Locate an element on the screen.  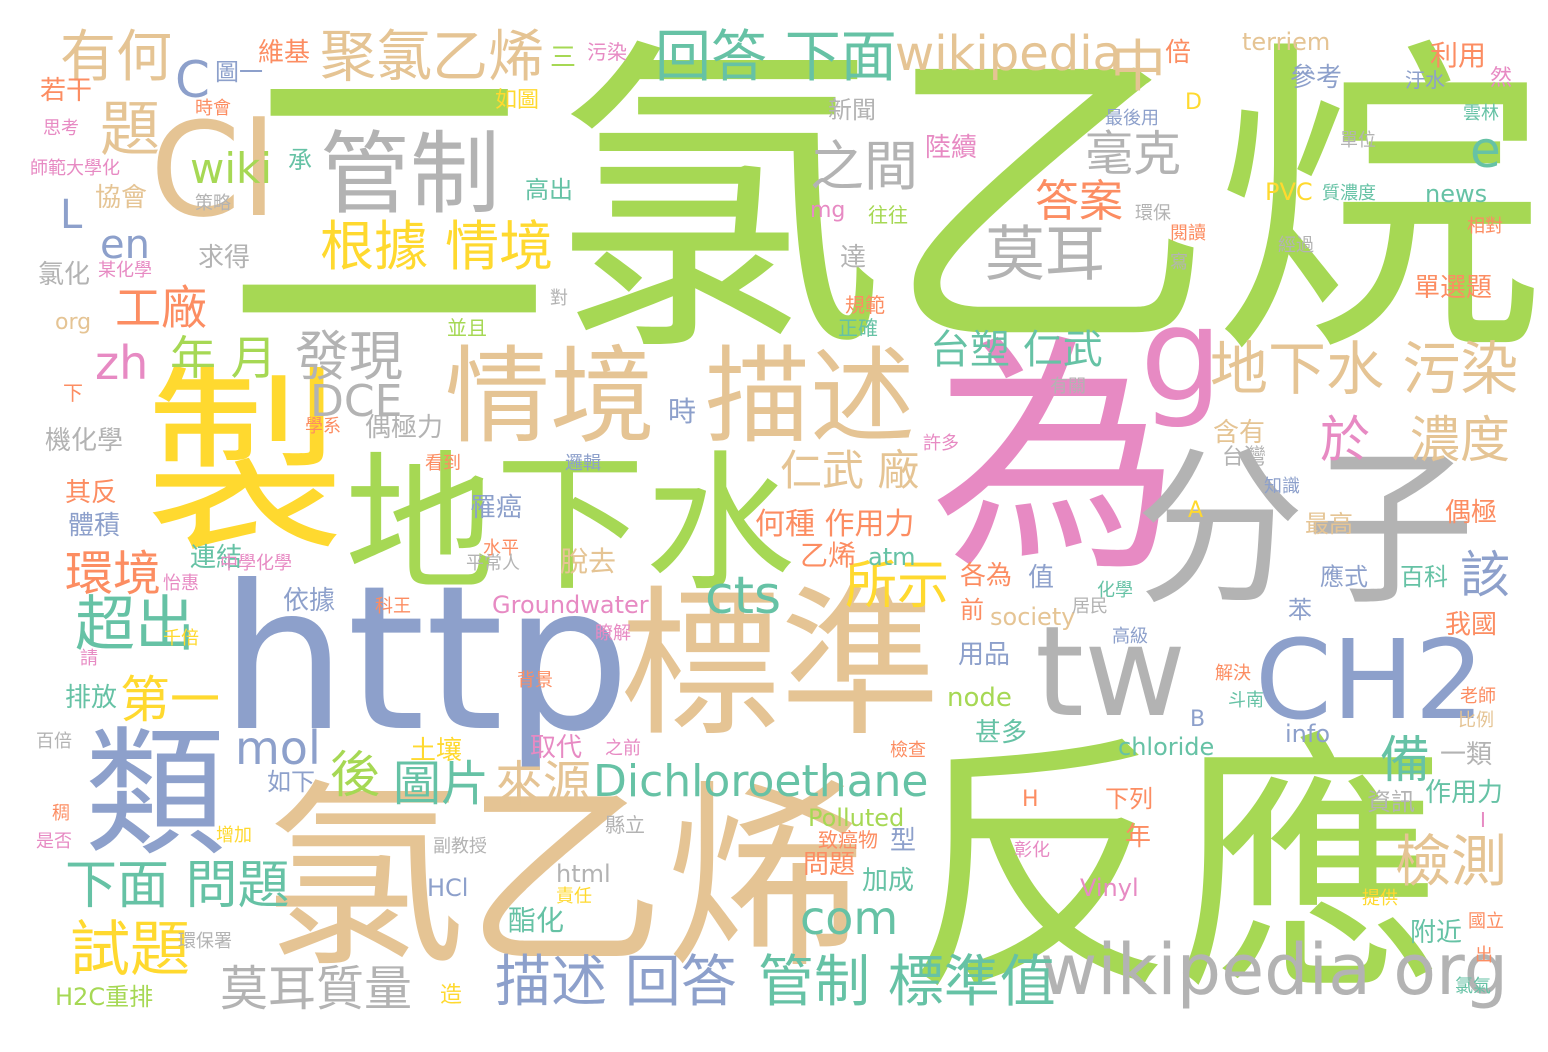
word-cloud-term: 管制 is located at coordinates (410, 174).